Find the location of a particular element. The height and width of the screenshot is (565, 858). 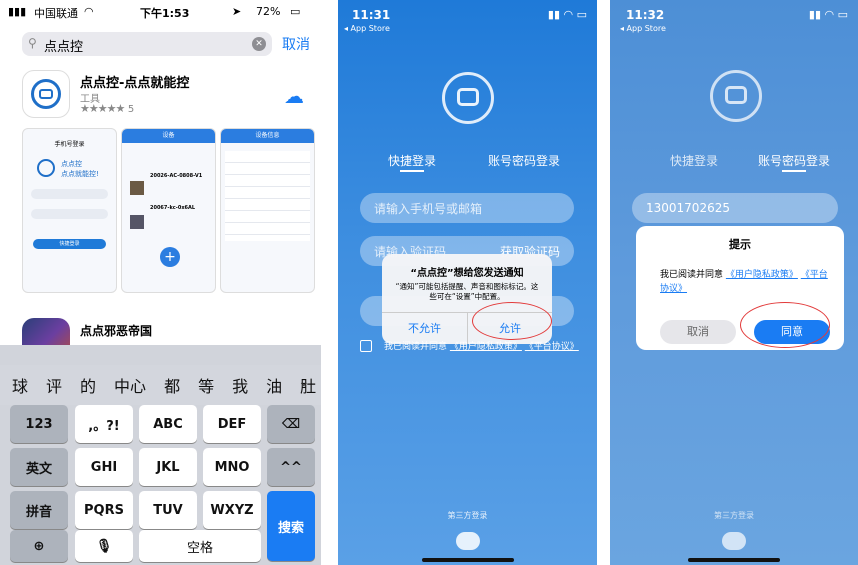

phone-input: 13001702625 is located at coordinates (735, 208).